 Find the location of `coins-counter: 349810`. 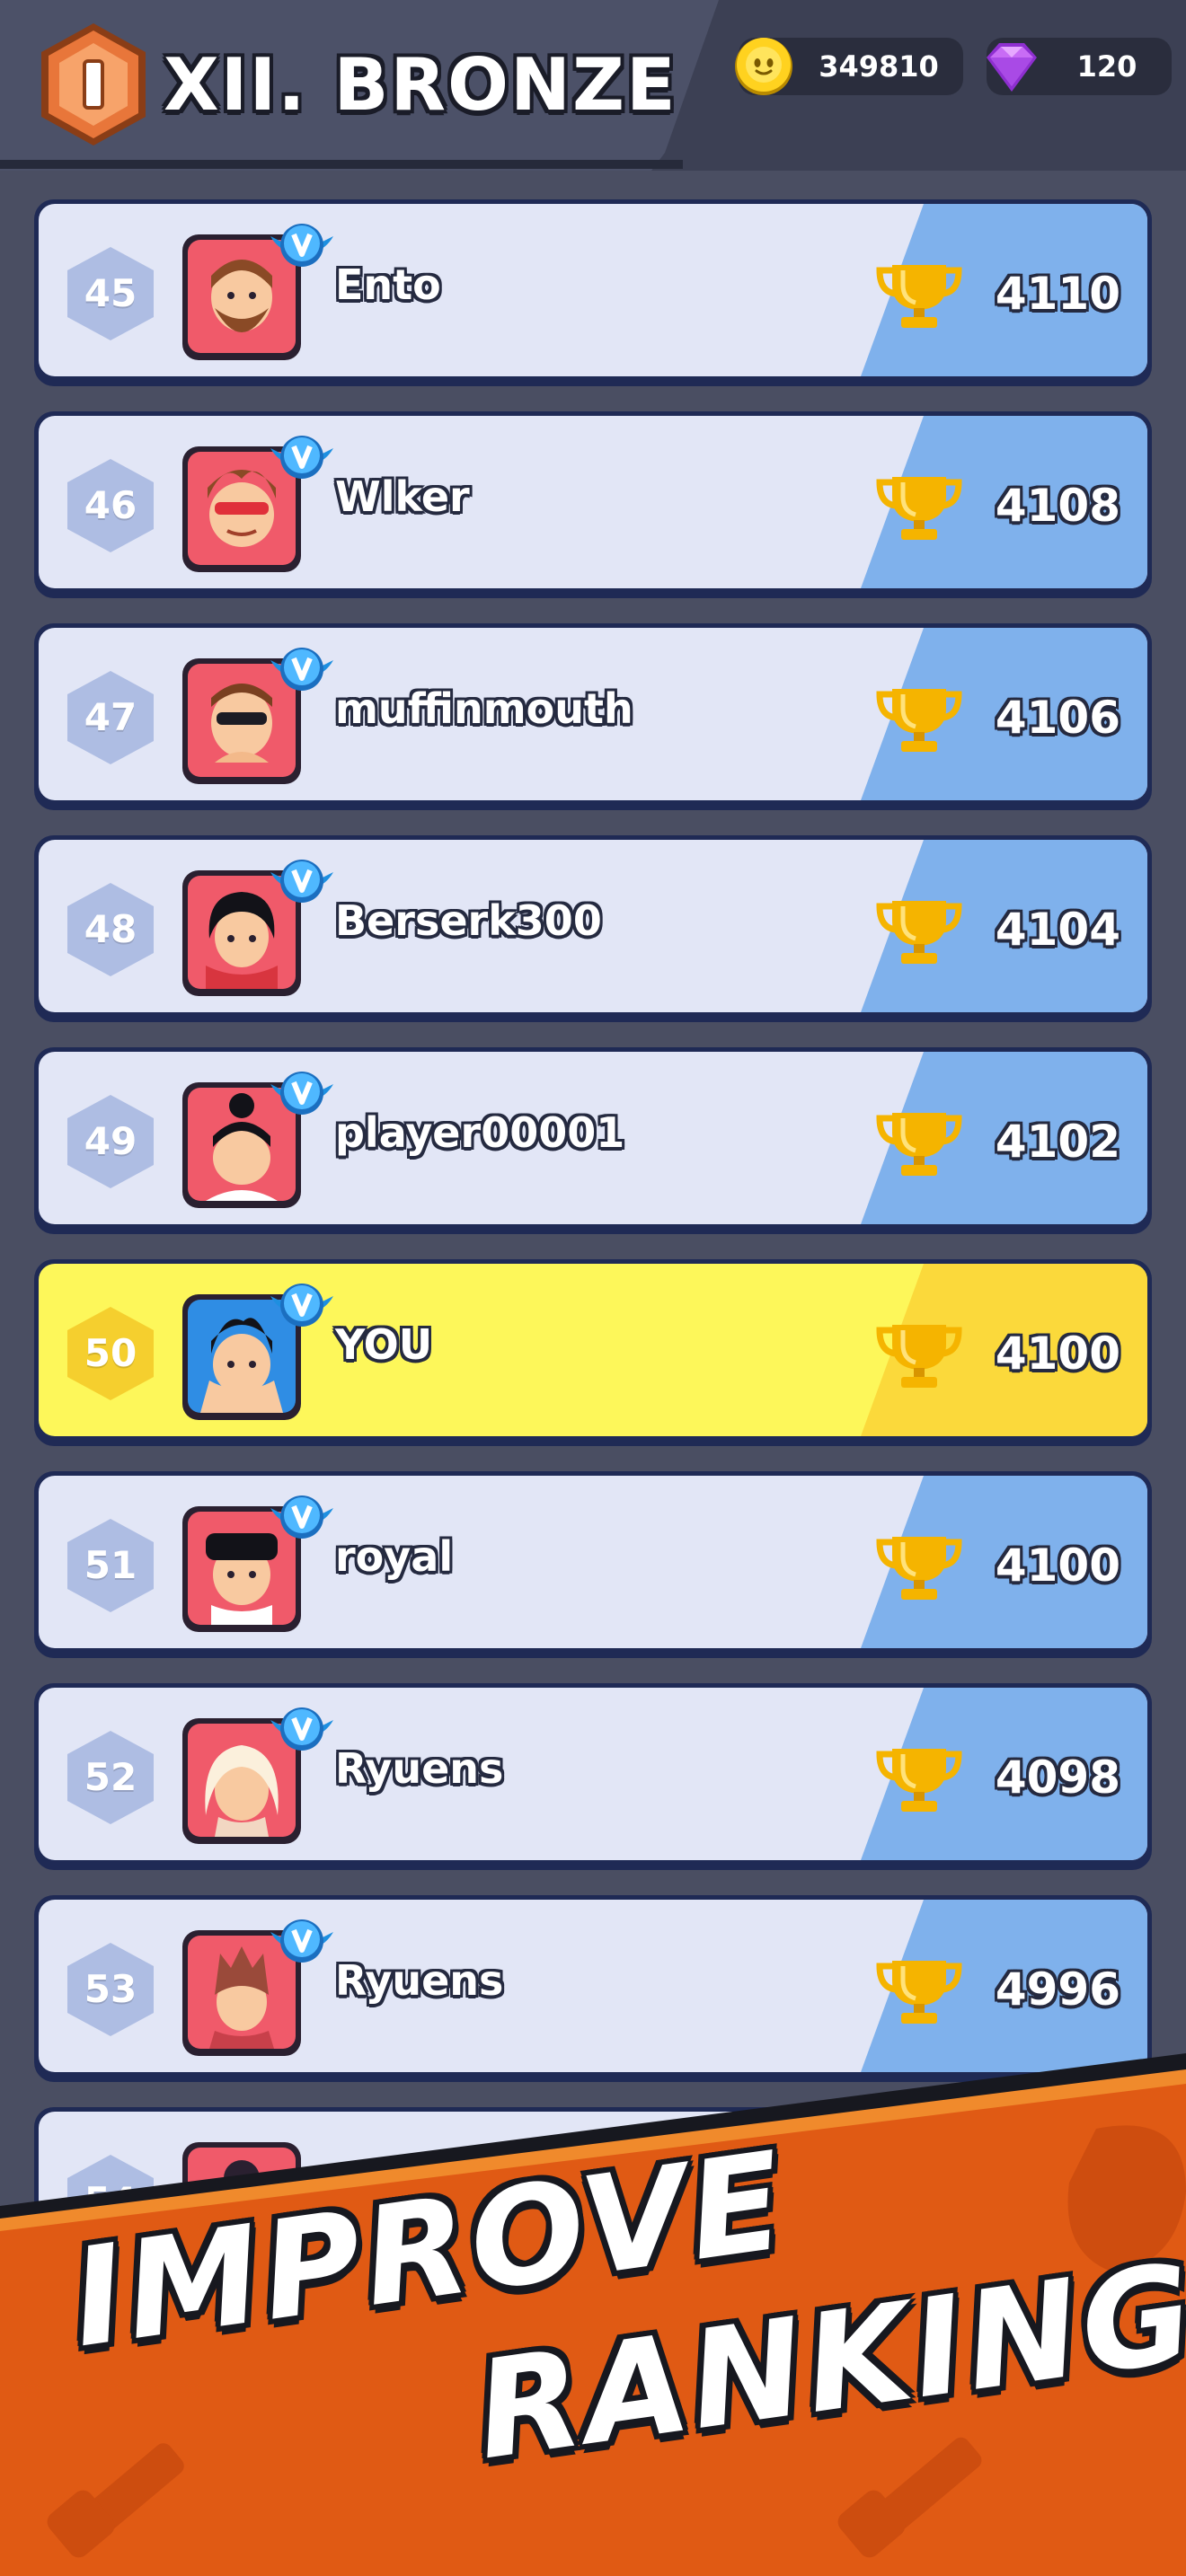

coins-counter: 349810 is located at coordinates (849, 66).